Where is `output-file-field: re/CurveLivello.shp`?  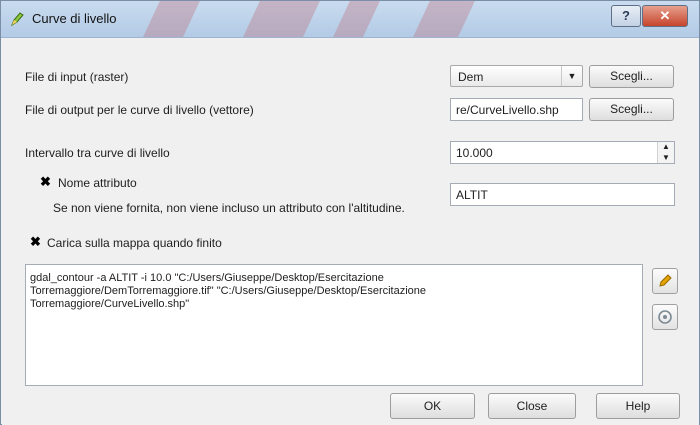
output-file-field: re/CurveLivello.shp is located at coordinates (516, 109).